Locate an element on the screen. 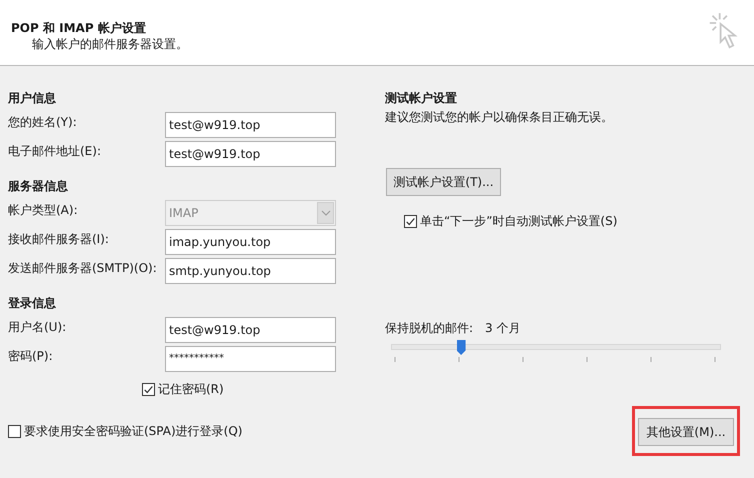 Image resolution: width=754 pixels, height=478 pixels. section-heading: 登录信息 is located at coordinates (32, 303).